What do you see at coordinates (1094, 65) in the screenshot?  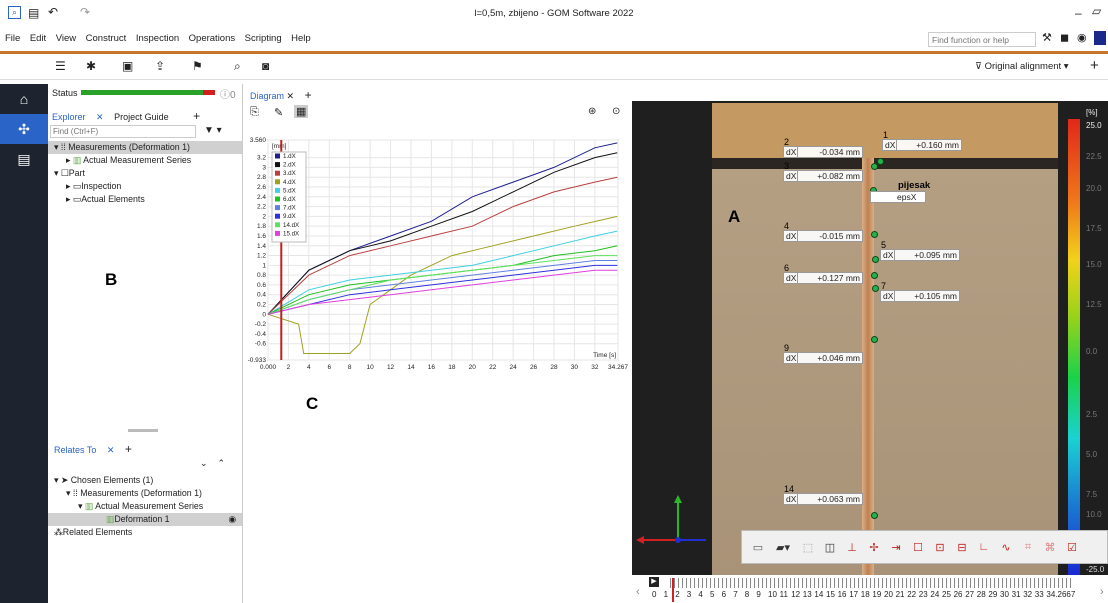 I see `add-icon: +` at bounding box center [1094, 65].